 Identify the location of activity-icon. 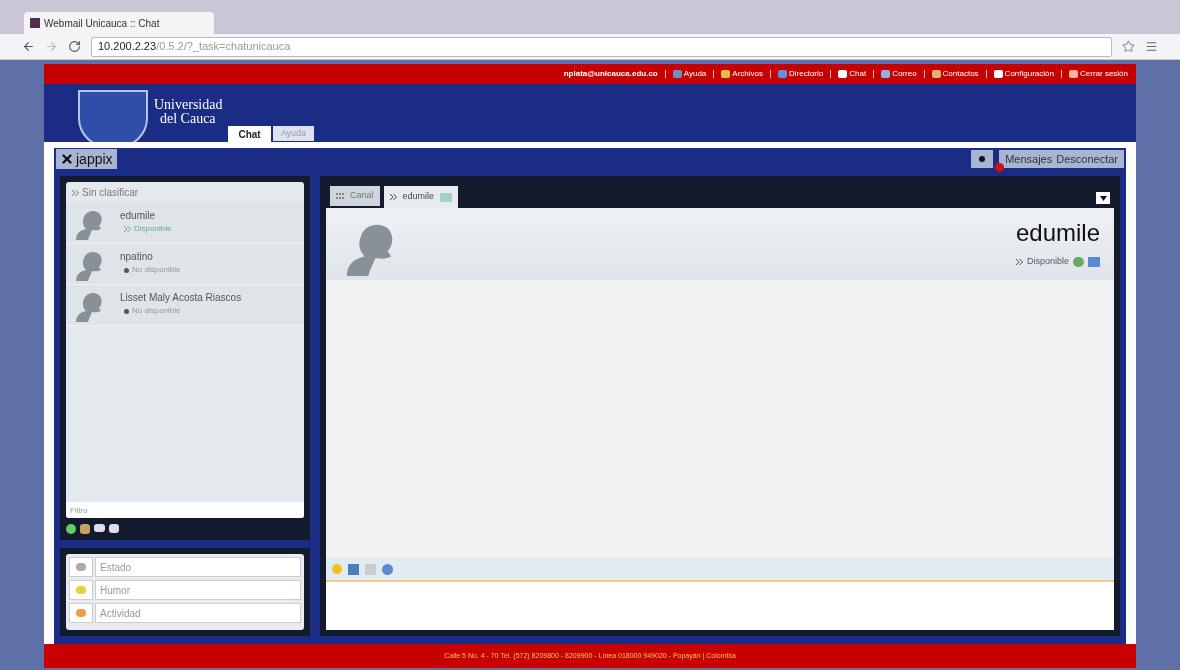
(81, 613).